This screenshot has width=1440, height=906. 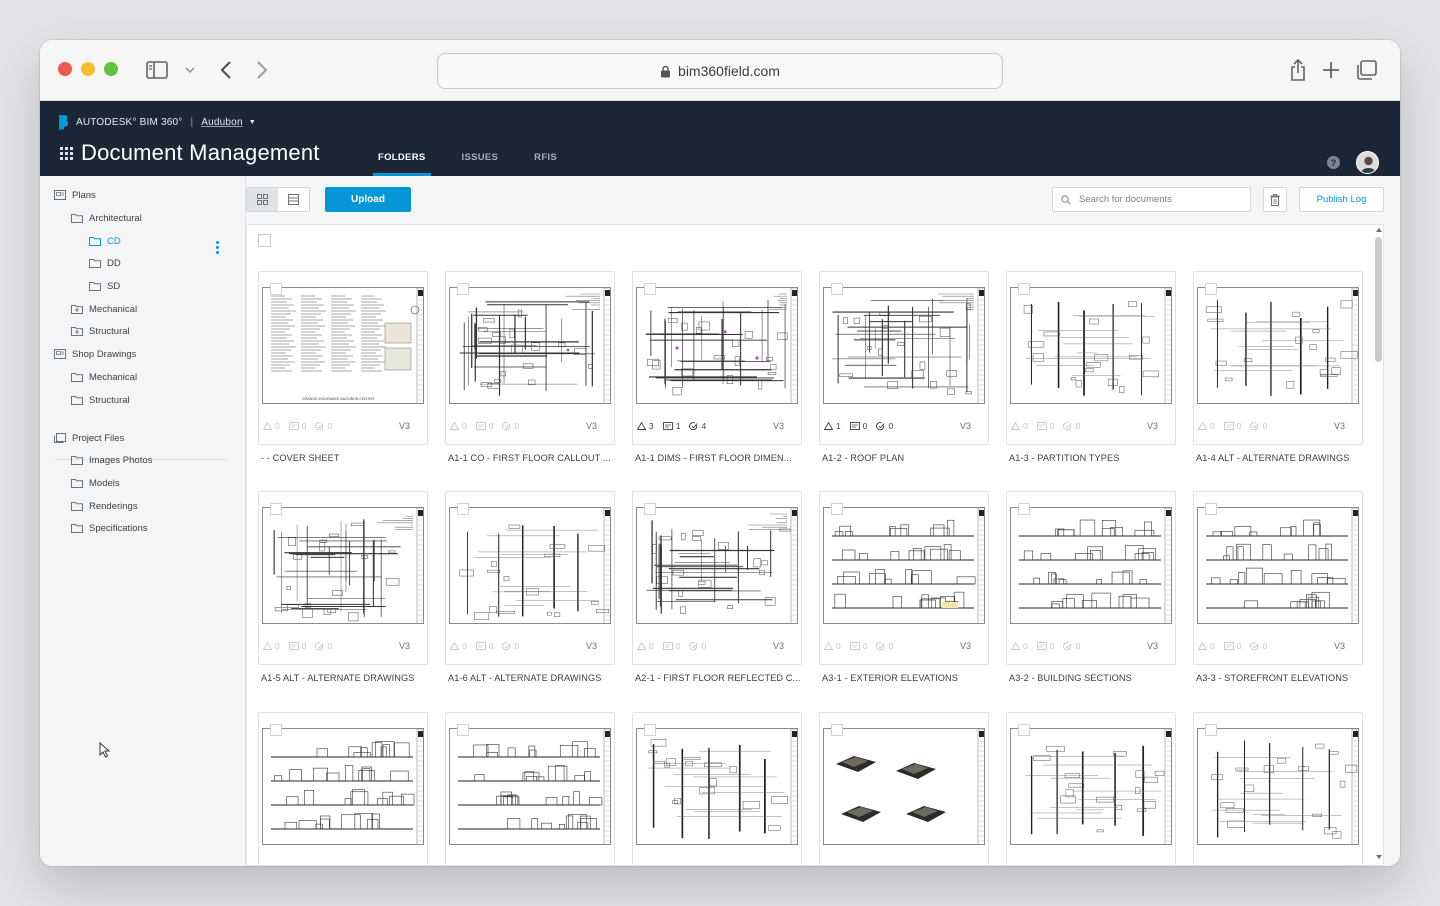 I want to click on select-all-checkbox, so click(x=264, y=240).